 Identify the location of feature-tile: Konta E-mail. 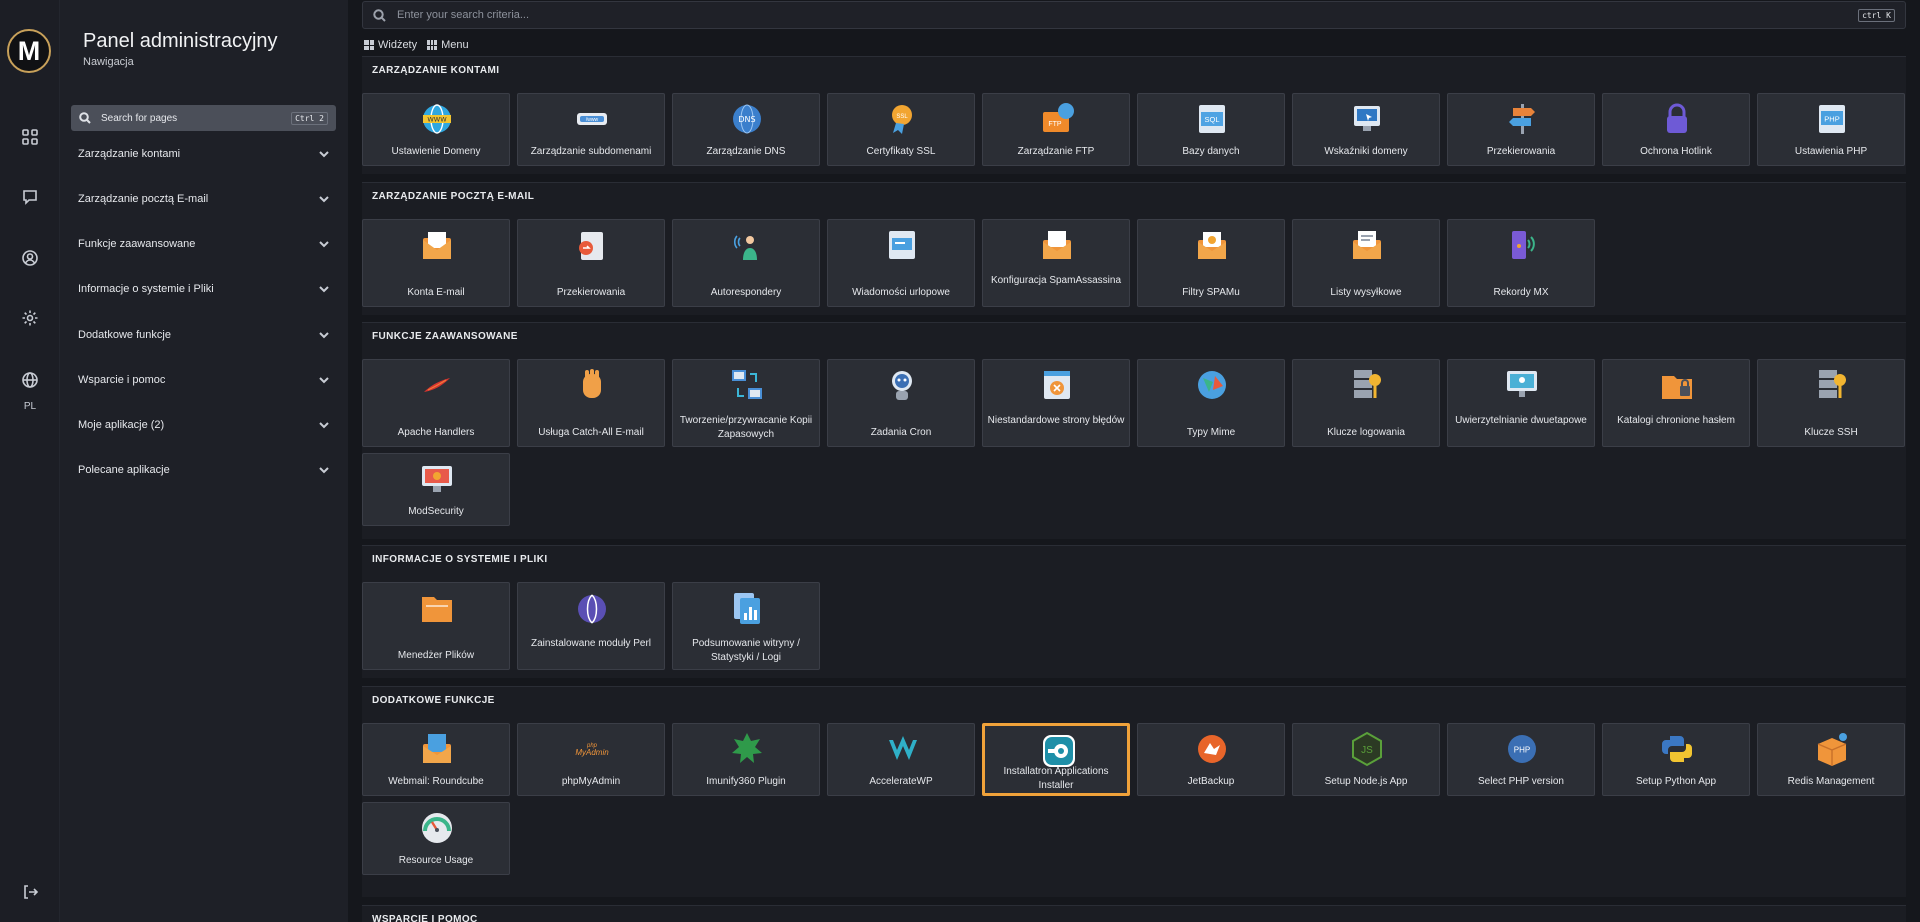
(436, 263).